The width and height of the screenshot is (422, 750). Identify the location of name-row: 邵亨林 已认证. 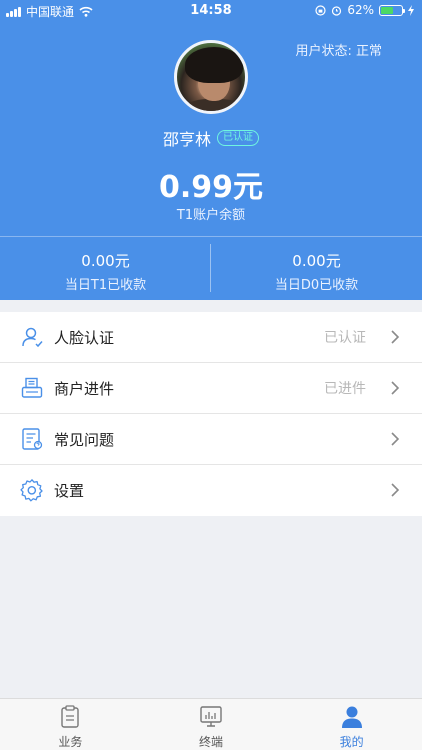
(211, 138).